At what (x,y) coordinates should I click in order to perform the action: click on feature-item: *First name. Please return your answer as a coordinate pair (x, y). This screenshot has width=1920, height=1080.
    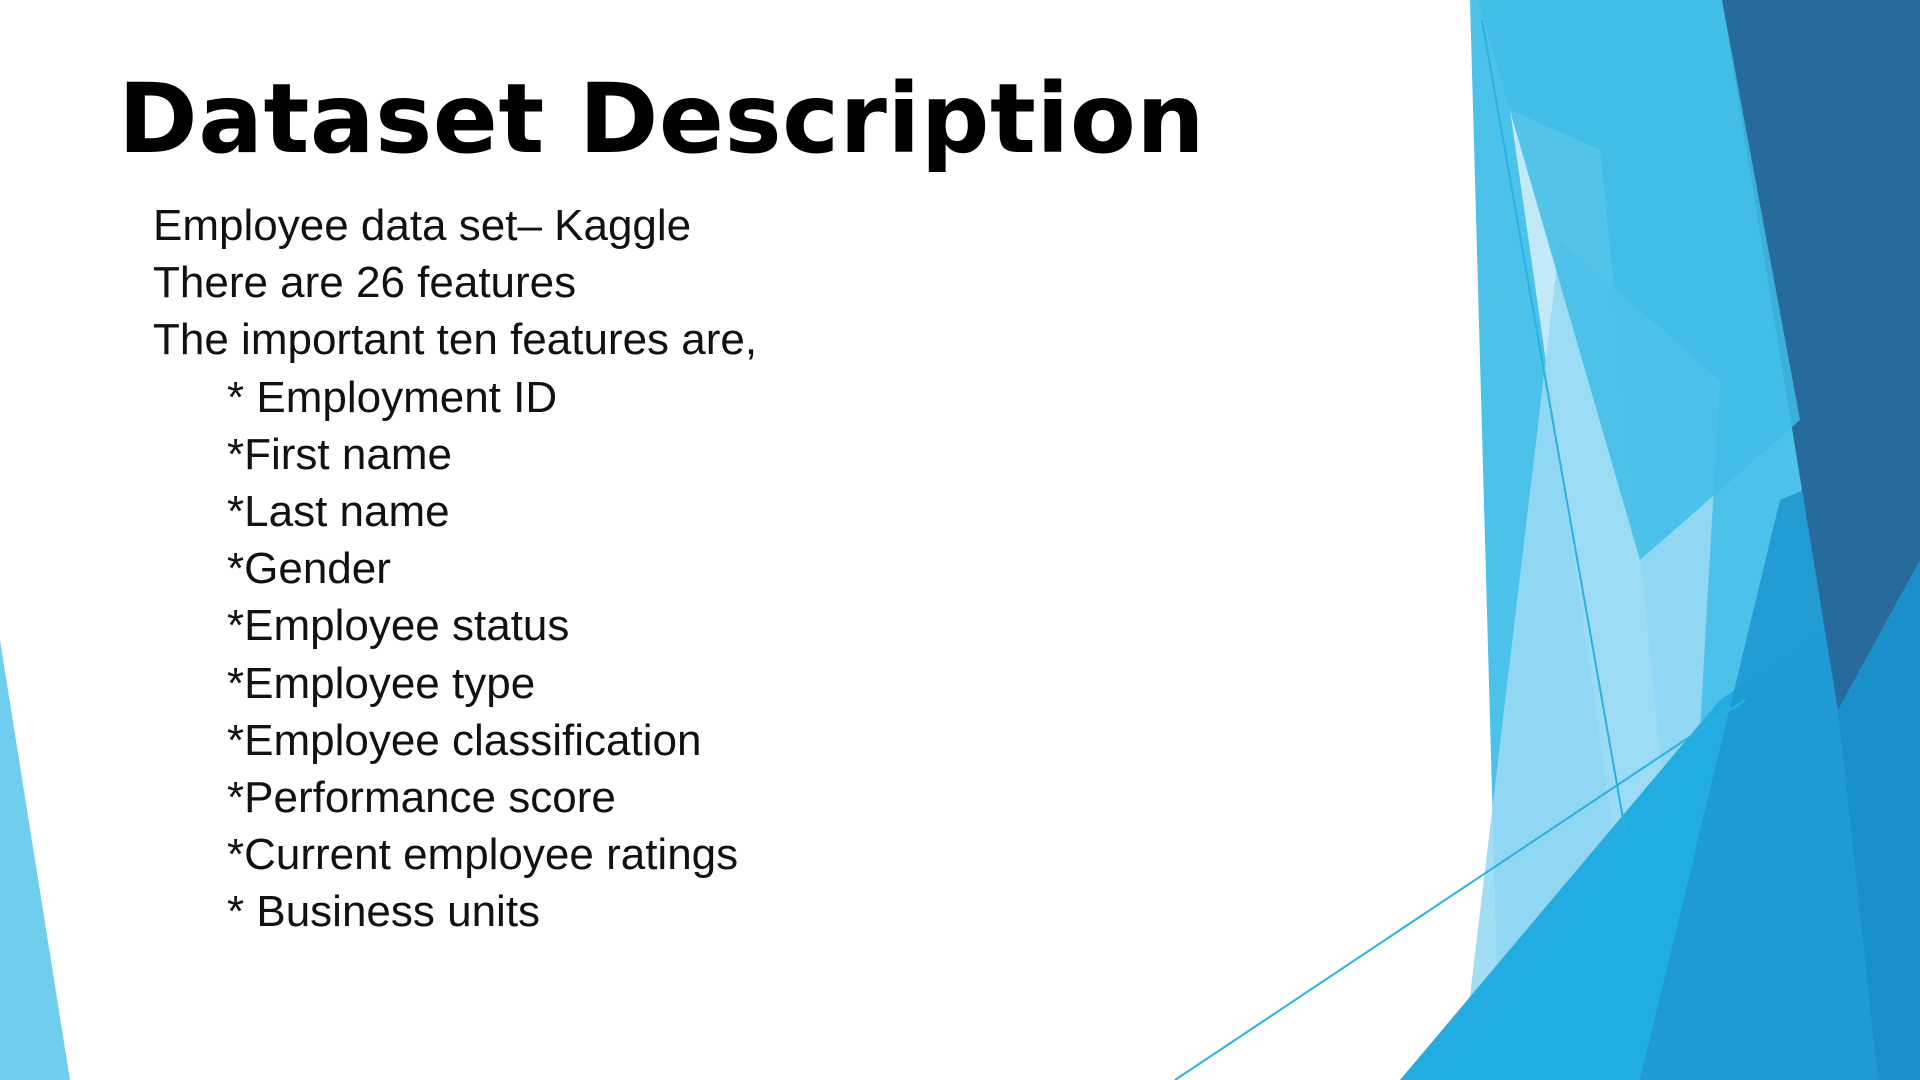
    Looking at the image, I should click on (339, 454).